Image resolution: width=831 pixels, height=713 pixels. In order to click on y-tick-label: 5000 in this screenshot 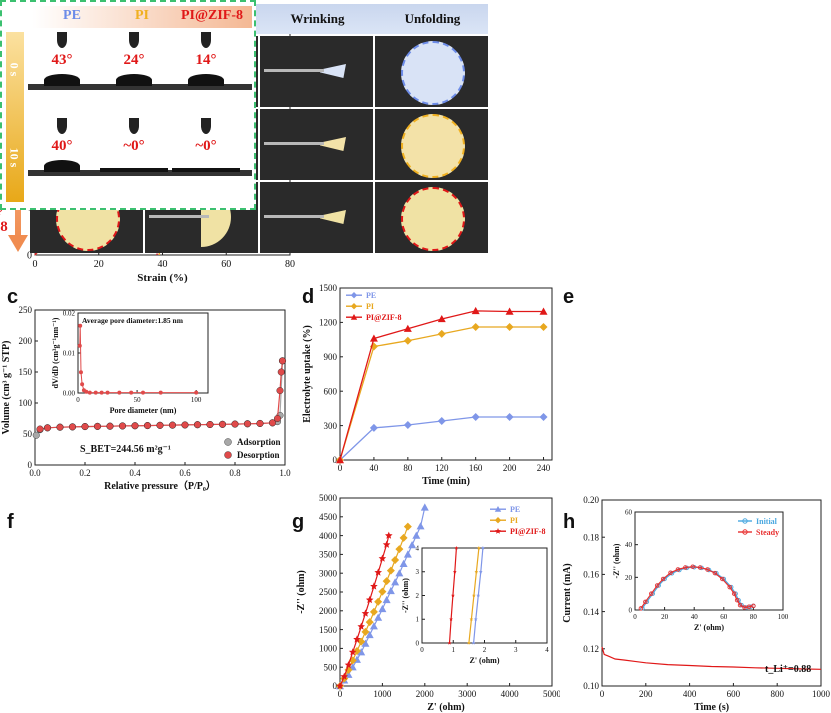, I will do `click(328, 498)`.